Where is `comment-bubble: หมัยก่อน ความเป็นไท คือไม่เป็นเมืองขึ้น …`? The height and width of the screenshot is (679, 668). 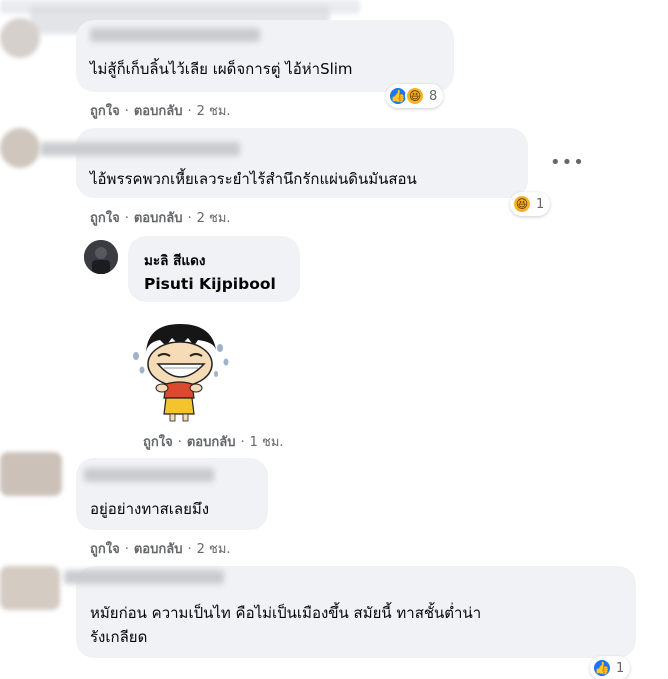 comment-bubble: หมัยก่อน ความเป็นไท คือไม่เป็นเมืองขึ้น … is located at coordinates (350, 612).